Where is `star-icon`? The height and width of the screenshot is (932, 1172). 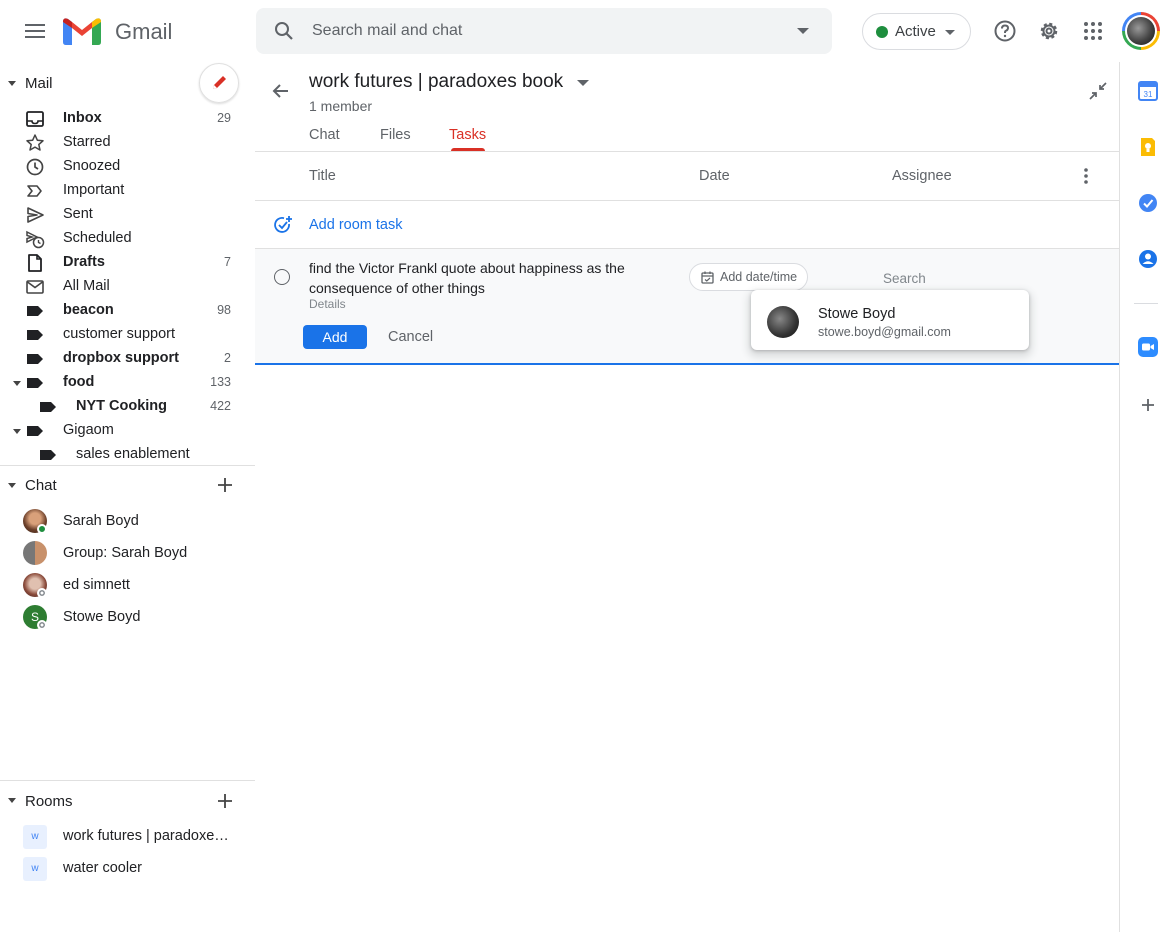
star-icon is located at coordinates (35, 142).